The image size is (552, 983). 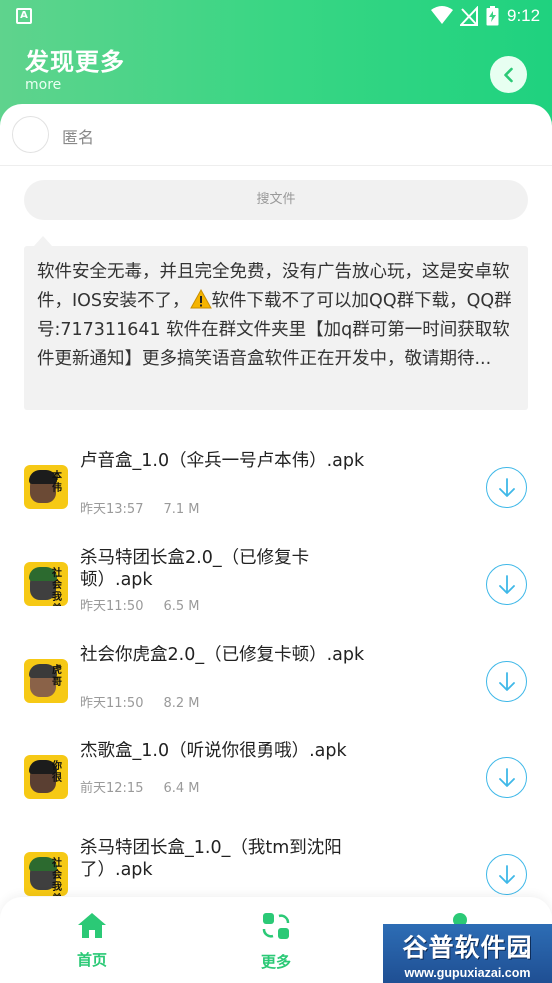 I want to click on list-item: 本伟 卢音盒_1.0（伞兵一号卢本伟）.apk 昨天13:57 7.1 M, so click(x=276, y=495).